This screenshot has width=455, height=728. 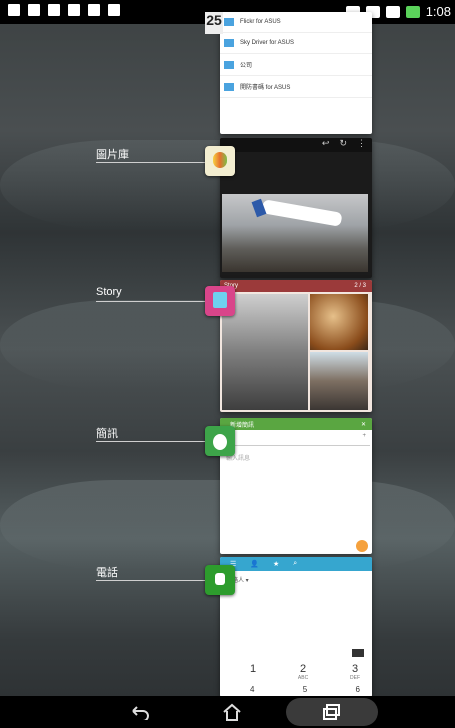 What do you see at coordinates (296, 43) in the screenshot?
I see `list-item: Sky Driver for ASUS` at bounding box center [296, 43].